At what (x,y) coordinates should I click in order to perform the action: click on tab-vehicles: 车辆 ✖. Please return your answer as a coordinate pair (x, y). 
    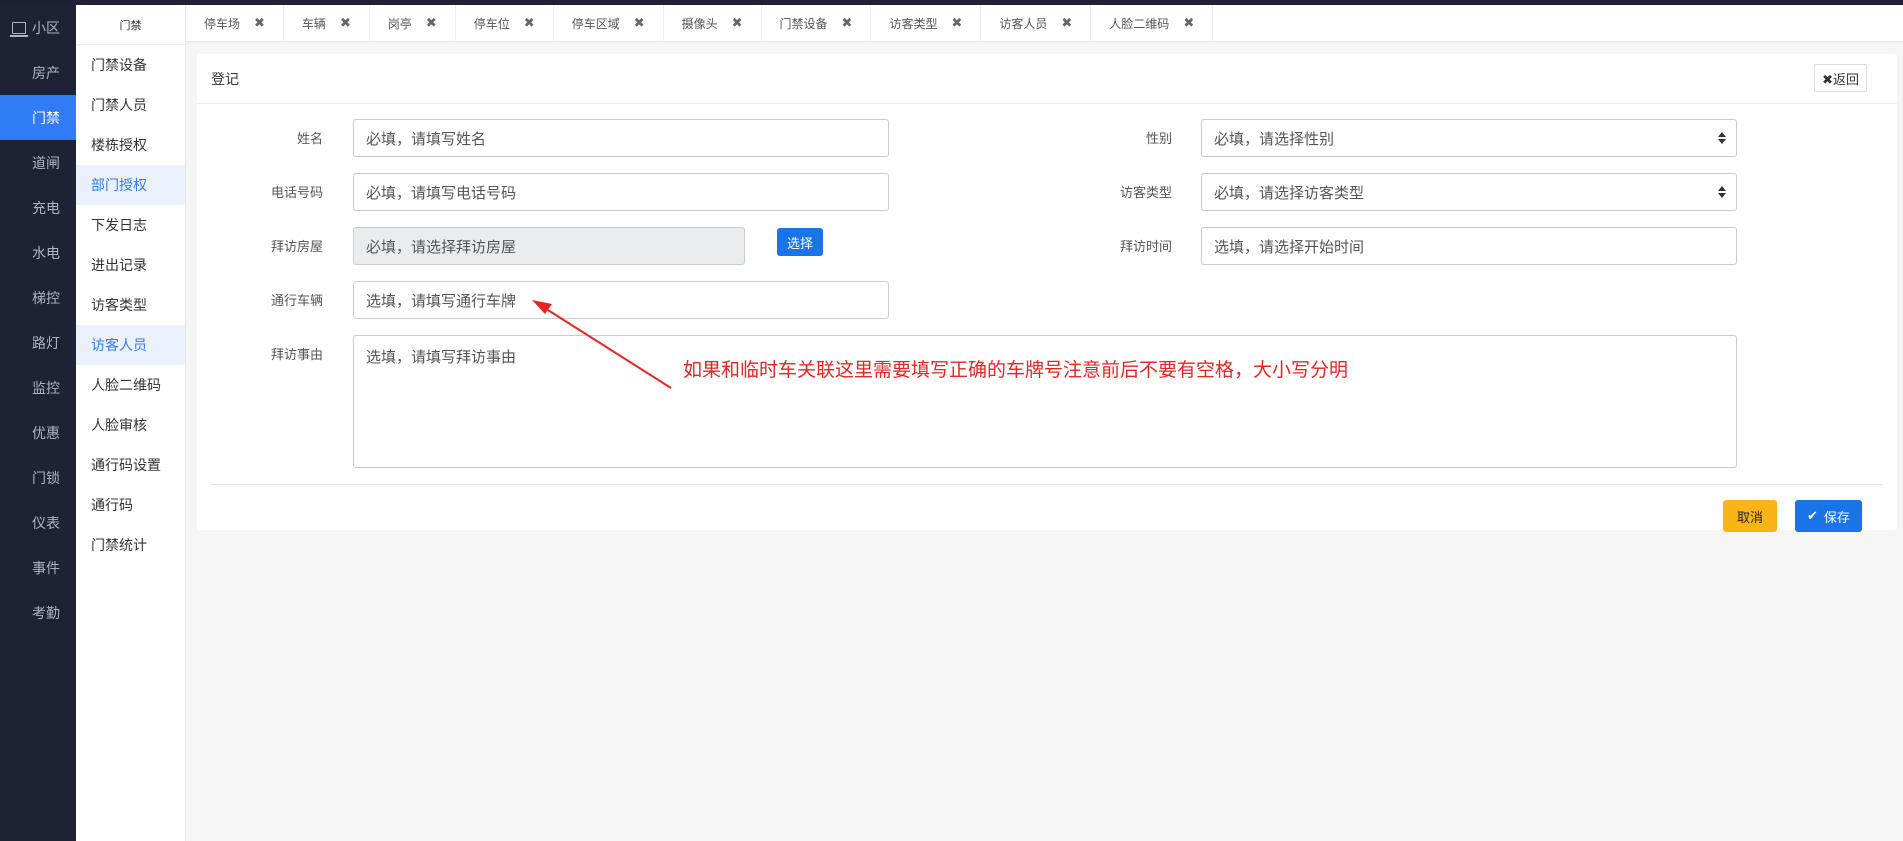
    Looking at the image, I should click on (327, 23).